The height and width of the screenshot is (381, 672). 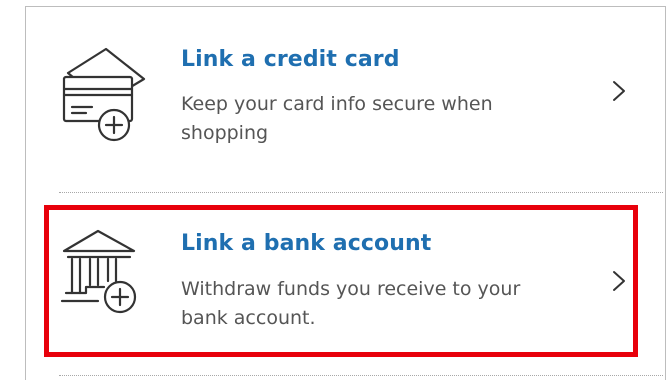 What do you see at coordinates (361, 375) in the screenshot?
I see `divider` at bounding box center [361, 375].